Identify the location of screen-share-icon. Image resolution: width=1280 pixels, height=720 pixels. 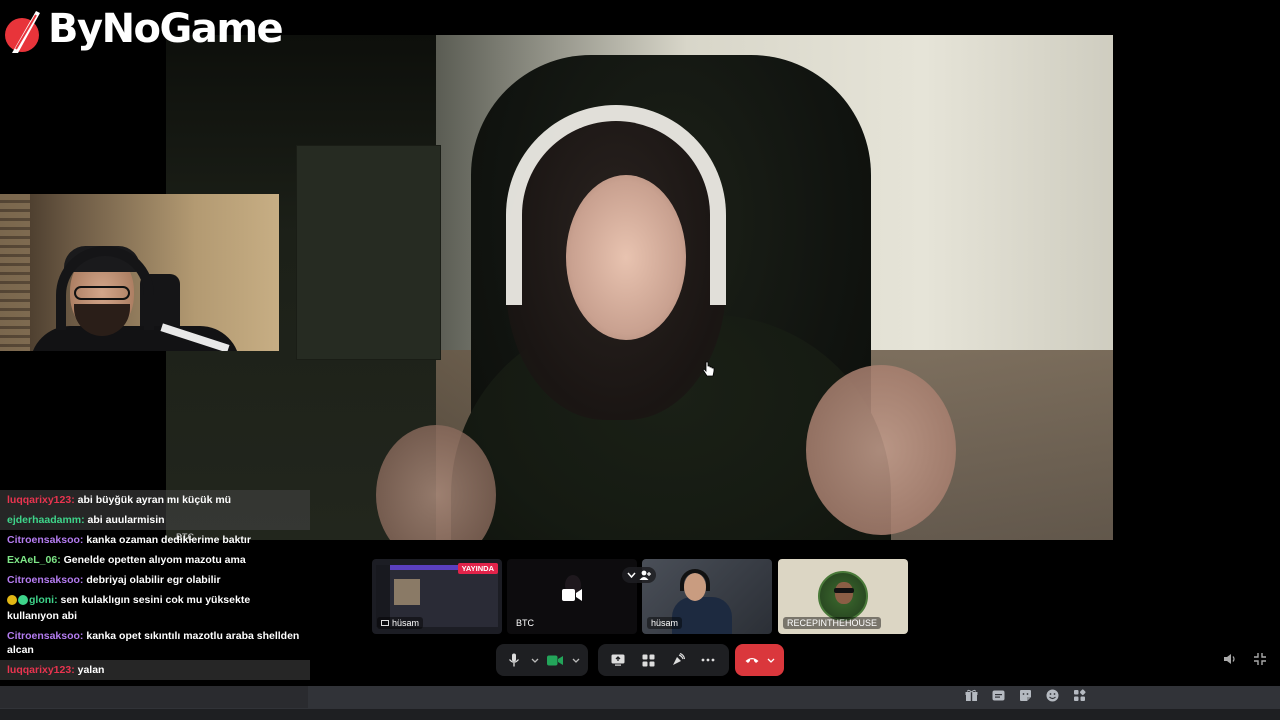
(618, 660).